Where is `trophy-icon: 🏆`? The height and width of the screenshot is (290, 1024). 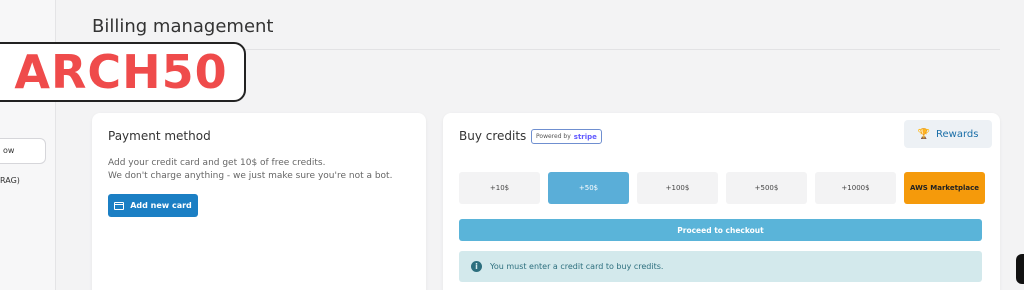
trophy-icon: 🏆 is located at coordinates (923, 134).